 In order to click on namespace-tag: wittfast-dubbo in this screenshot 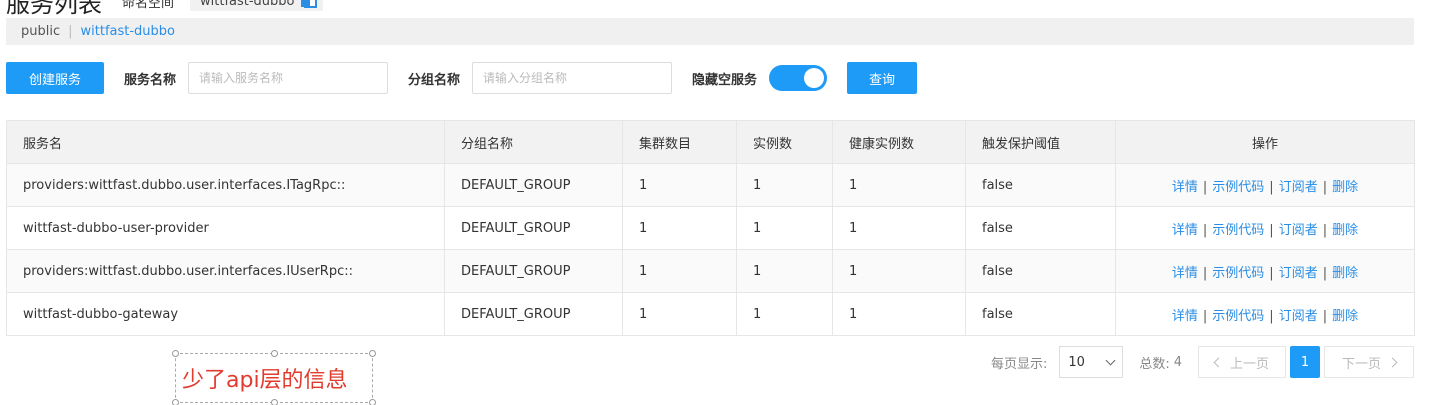, I will do `click(256, 5)`.